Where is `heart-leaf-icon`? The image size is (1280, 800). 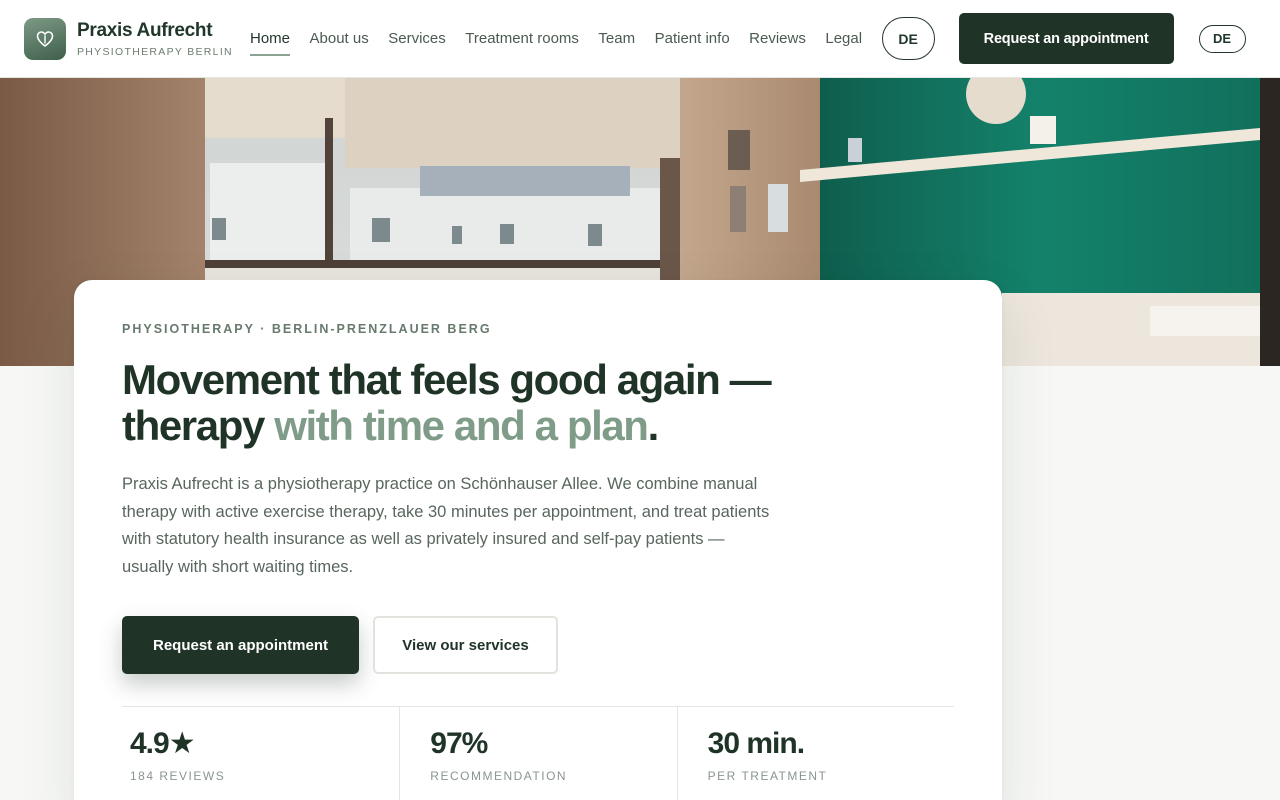 heart-leaf-icon is located at coordinates (45, 38).